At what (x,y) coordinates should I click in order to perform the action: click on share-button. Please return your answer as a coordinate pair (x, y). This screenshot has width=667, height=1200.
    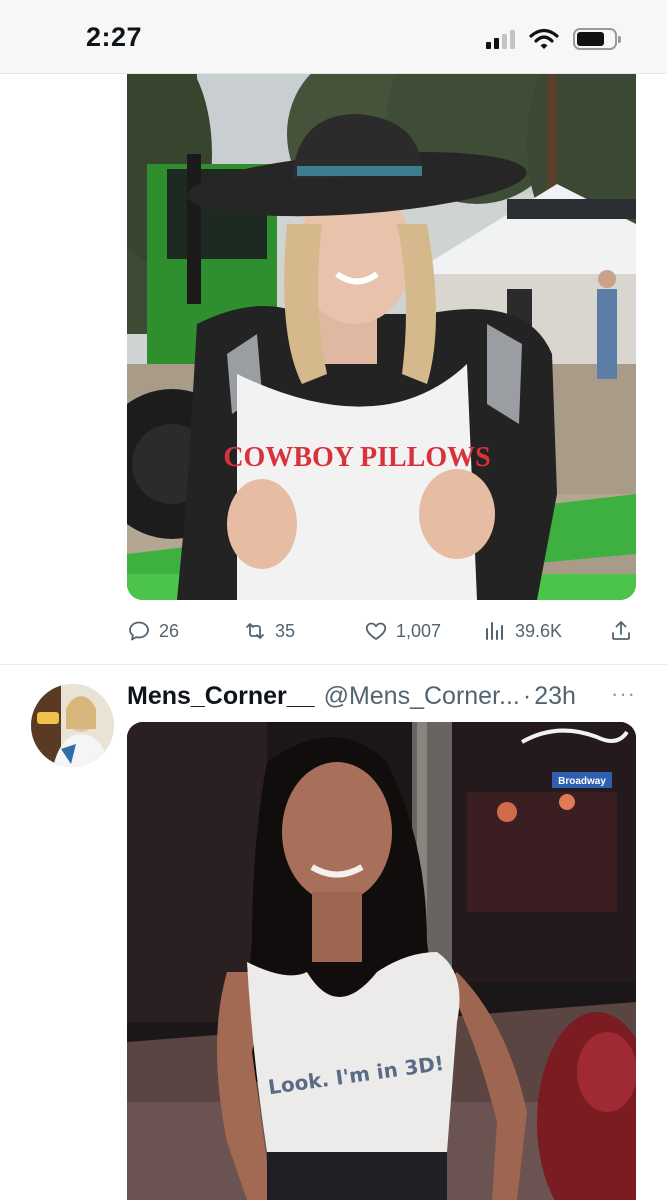
    Looking at the image, I should click on (621, 631).